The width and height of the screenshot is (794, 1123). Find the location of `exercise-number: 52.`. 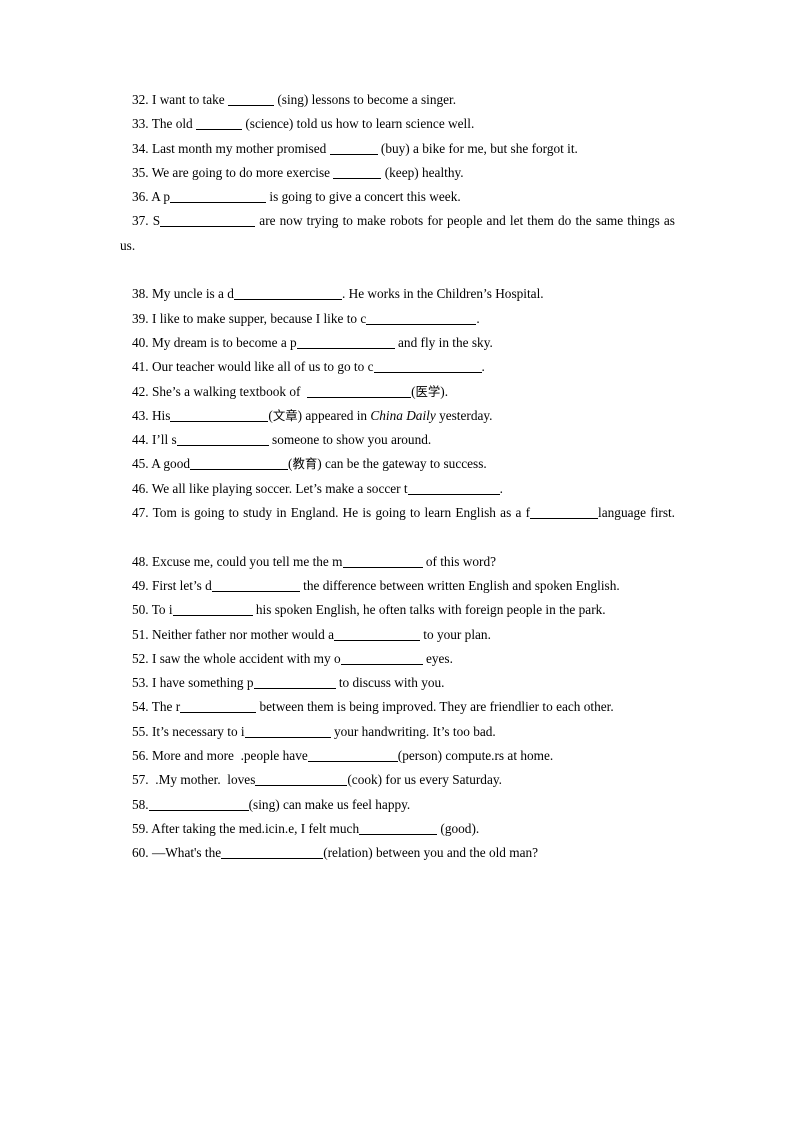

exercise-number: 52. is located at coordinates (140, 658).